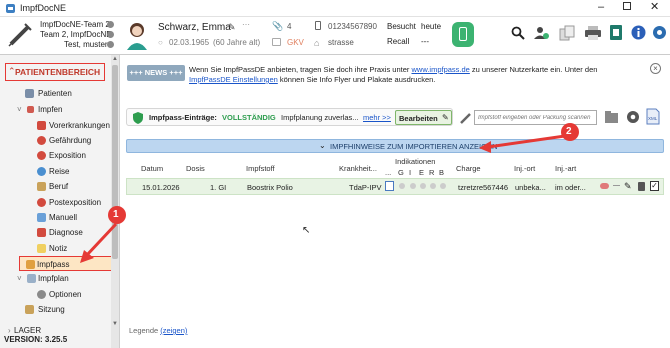  What do you see at coordinates (116, 214) in the screenshot?
I see `annotation-marker-1: 1` at bounding box center [116, 214].